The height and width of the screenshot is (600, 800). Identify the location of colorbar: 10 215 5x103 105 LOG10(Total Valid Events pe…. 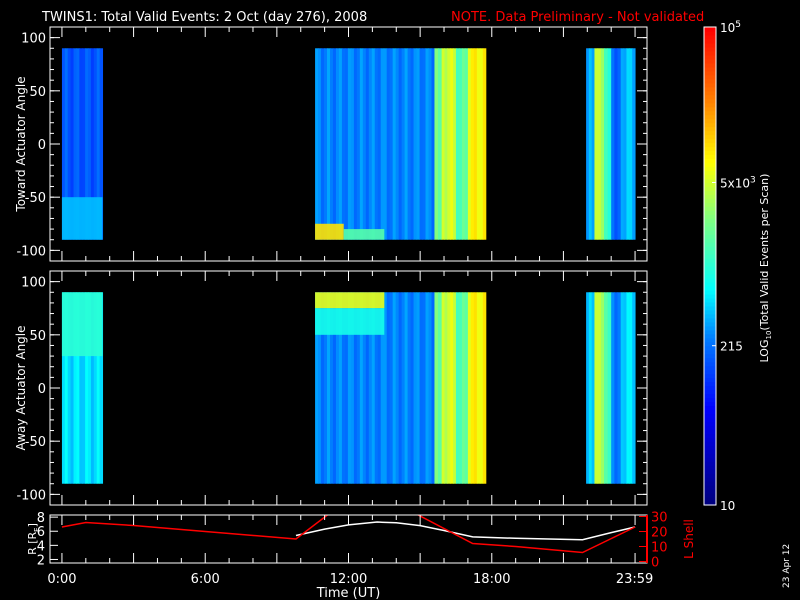
(738, 266).